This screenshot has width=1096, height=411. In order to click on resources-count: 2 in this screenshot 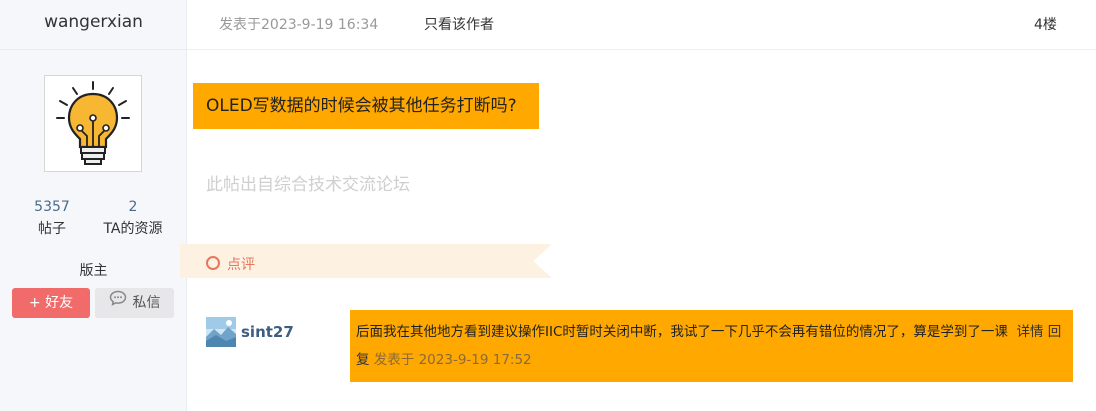, I will do `click(133, 207)`.